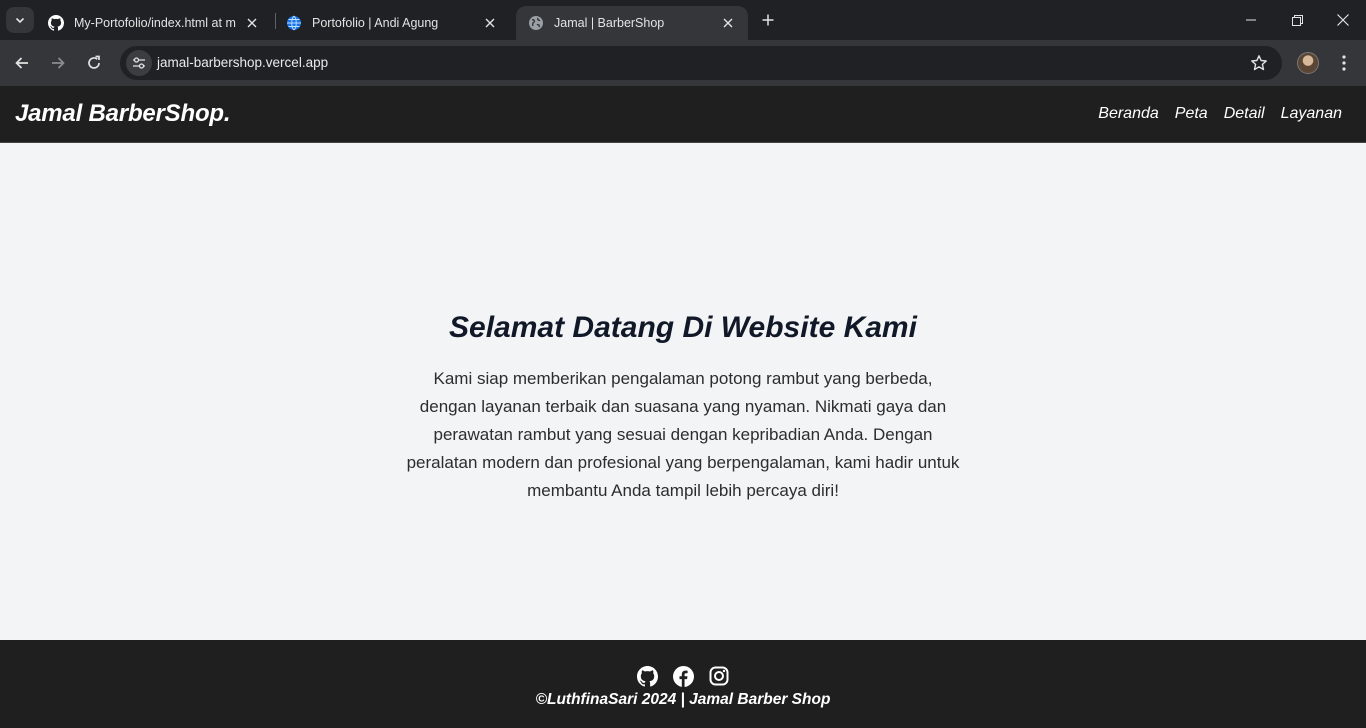 This screenshot has width=1366, height=728. I want to click on tab-title: My-Portofolio/index.html at ma, so click(155, 23).